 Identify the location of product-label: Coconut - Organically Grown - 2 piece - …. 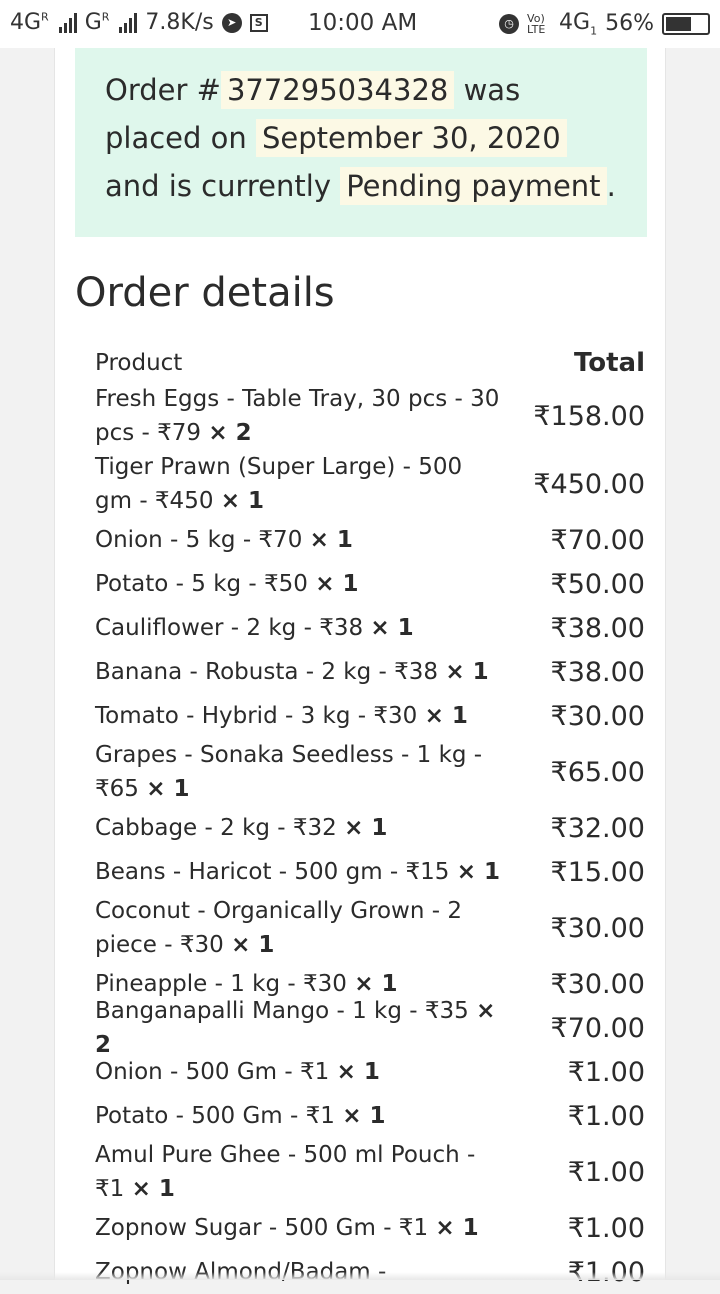
(278, 928).